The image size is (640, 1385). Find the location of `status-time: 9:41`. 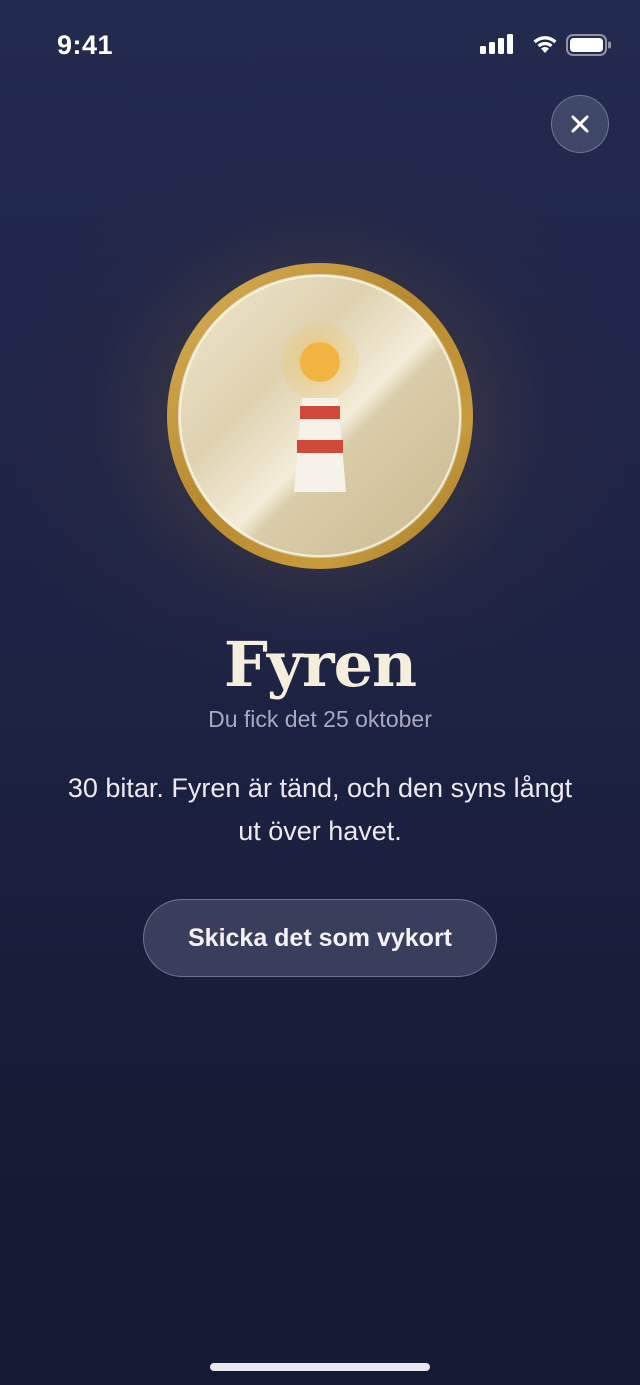

status-time: 9:41 is located at coordinates (85, 45).